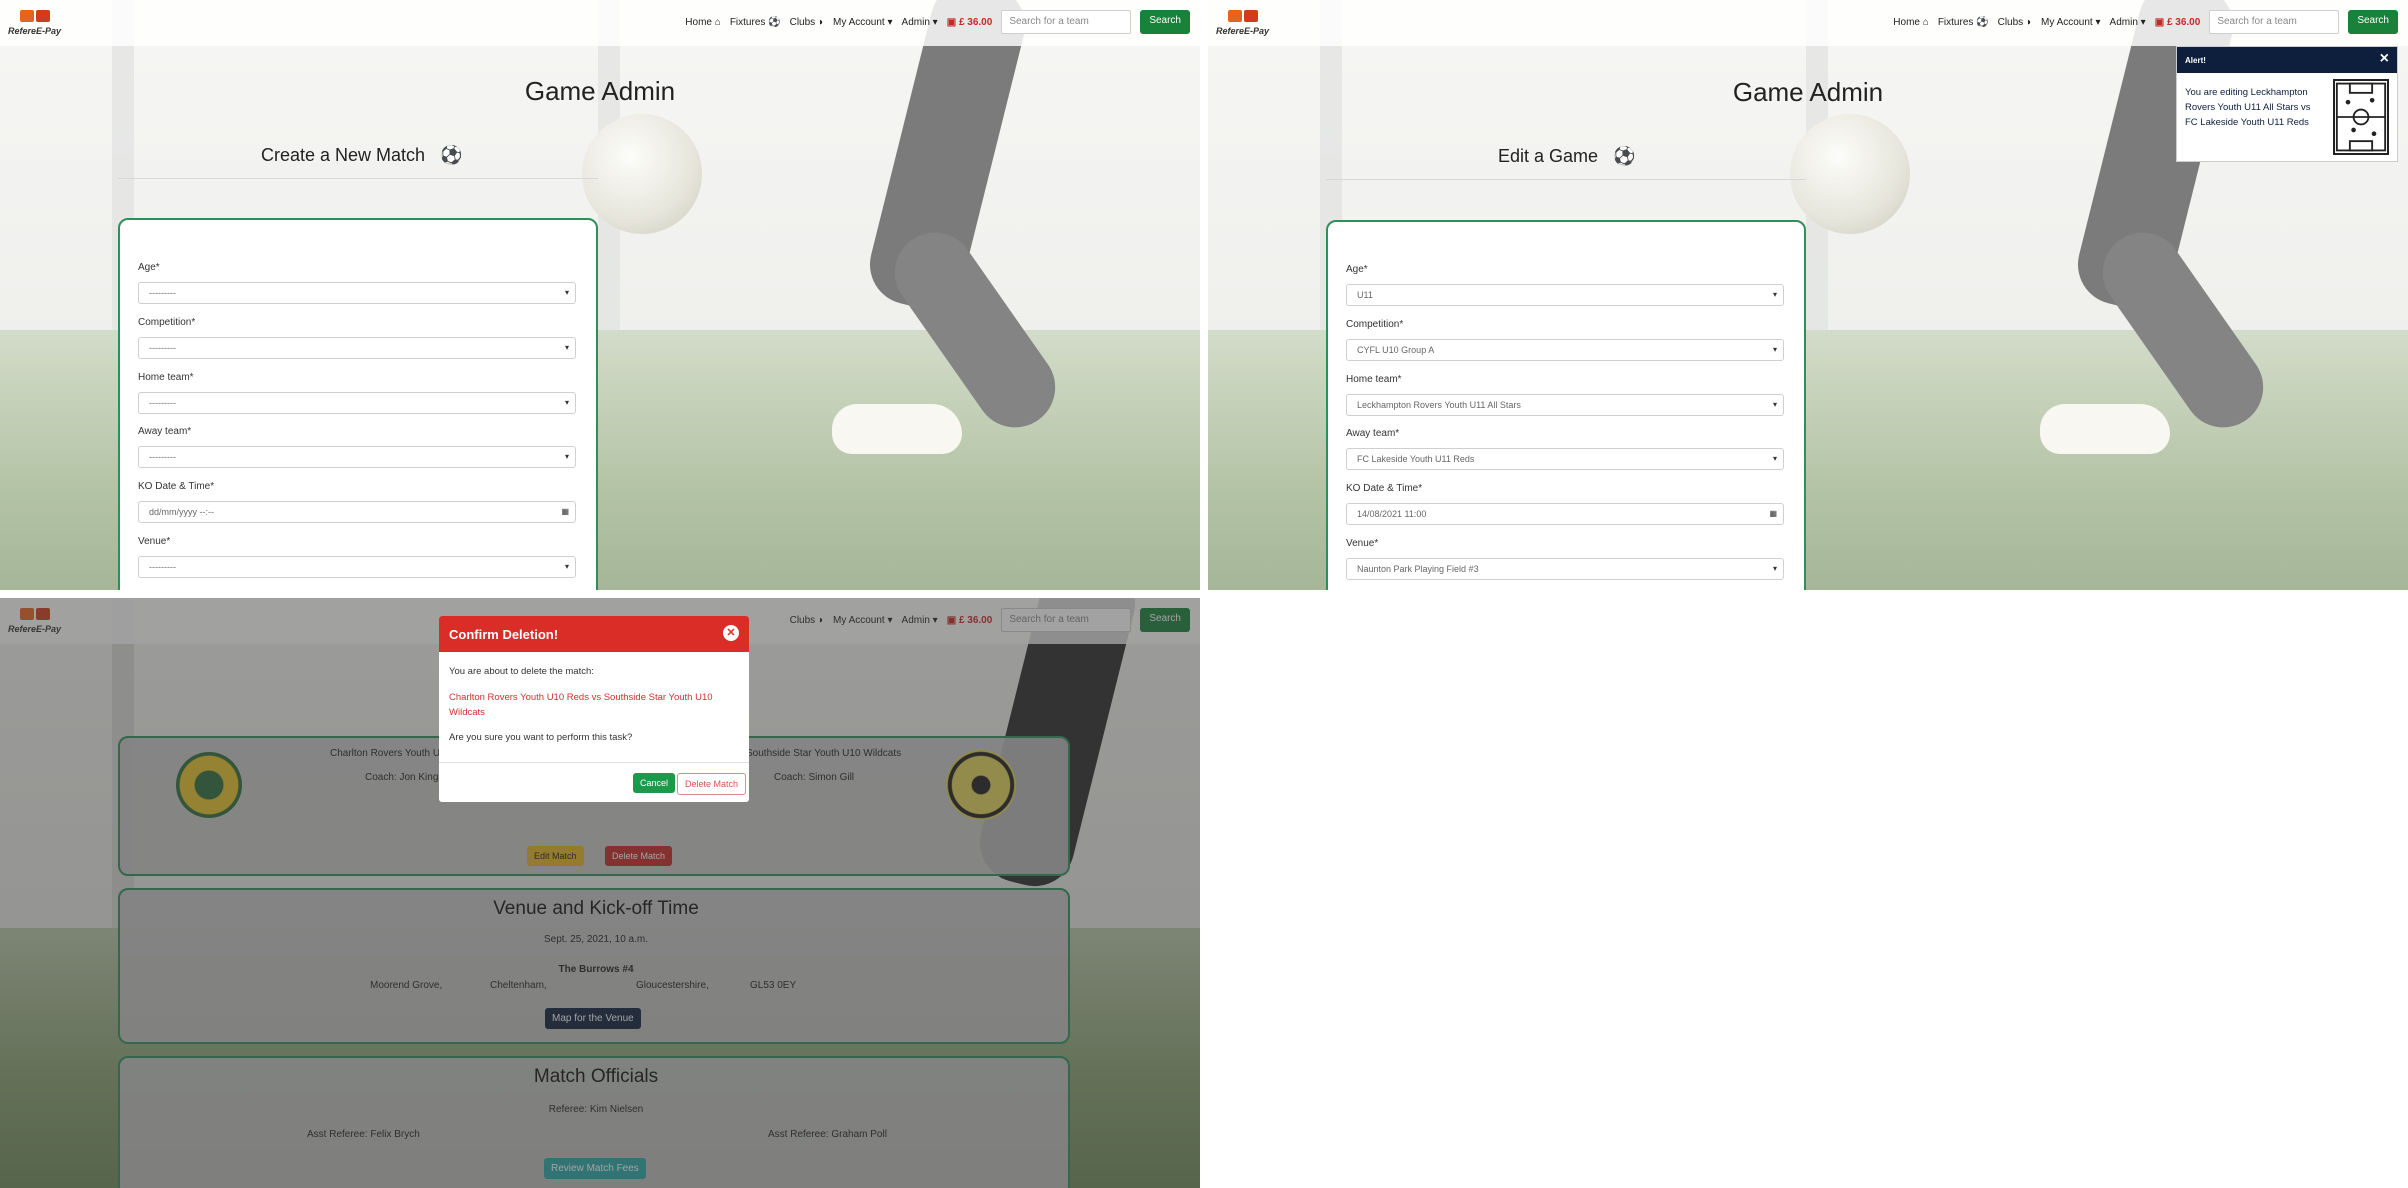  Describe the element at coordinates (504, 634) in the screenshot. I see `modal-title: Confirm Deletion!` at that location.